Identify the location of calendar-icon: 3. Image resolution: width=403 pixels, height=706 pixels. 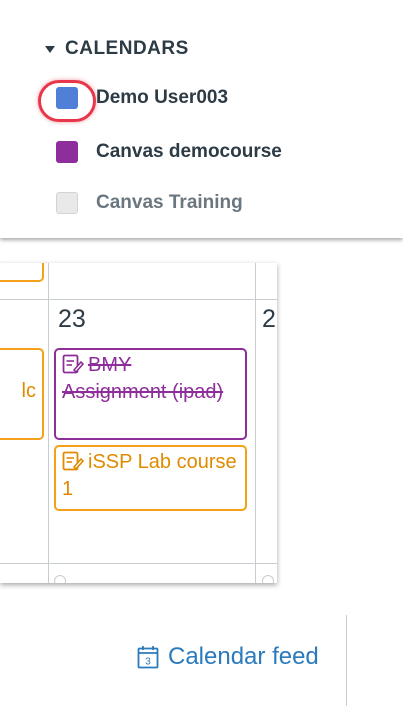
(148, 657).